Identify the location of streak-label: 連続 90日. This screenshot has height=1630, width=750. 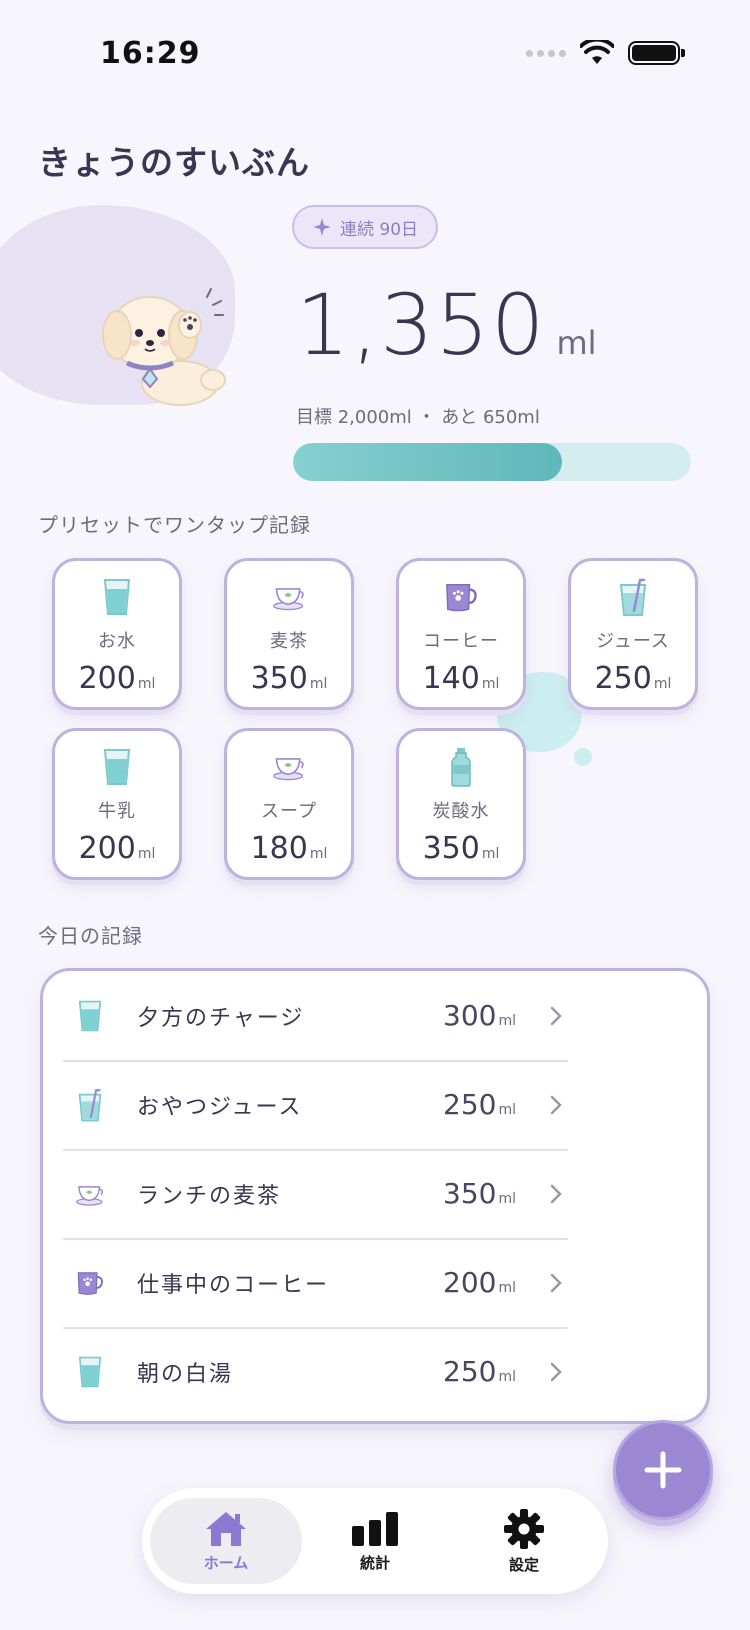
(379, 229).